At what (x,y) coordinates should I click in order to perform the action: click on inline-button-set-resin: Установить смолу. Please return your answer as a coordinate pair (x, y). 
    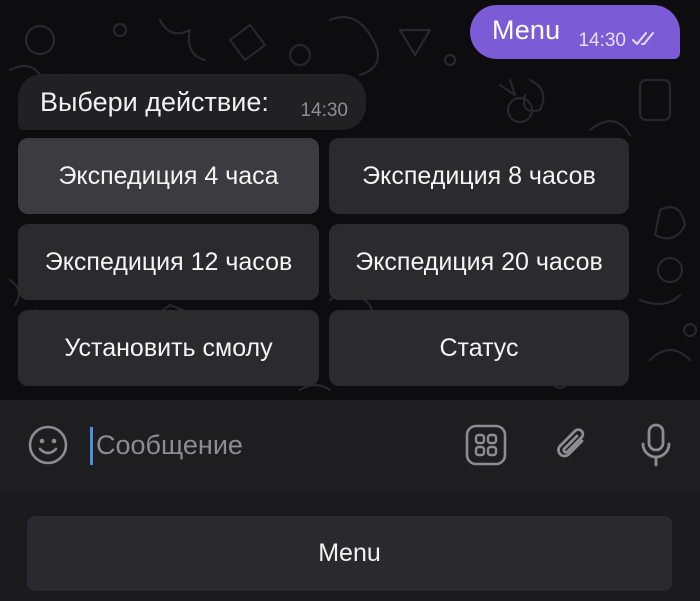
    Looking at the image, I should click on (168, 348).